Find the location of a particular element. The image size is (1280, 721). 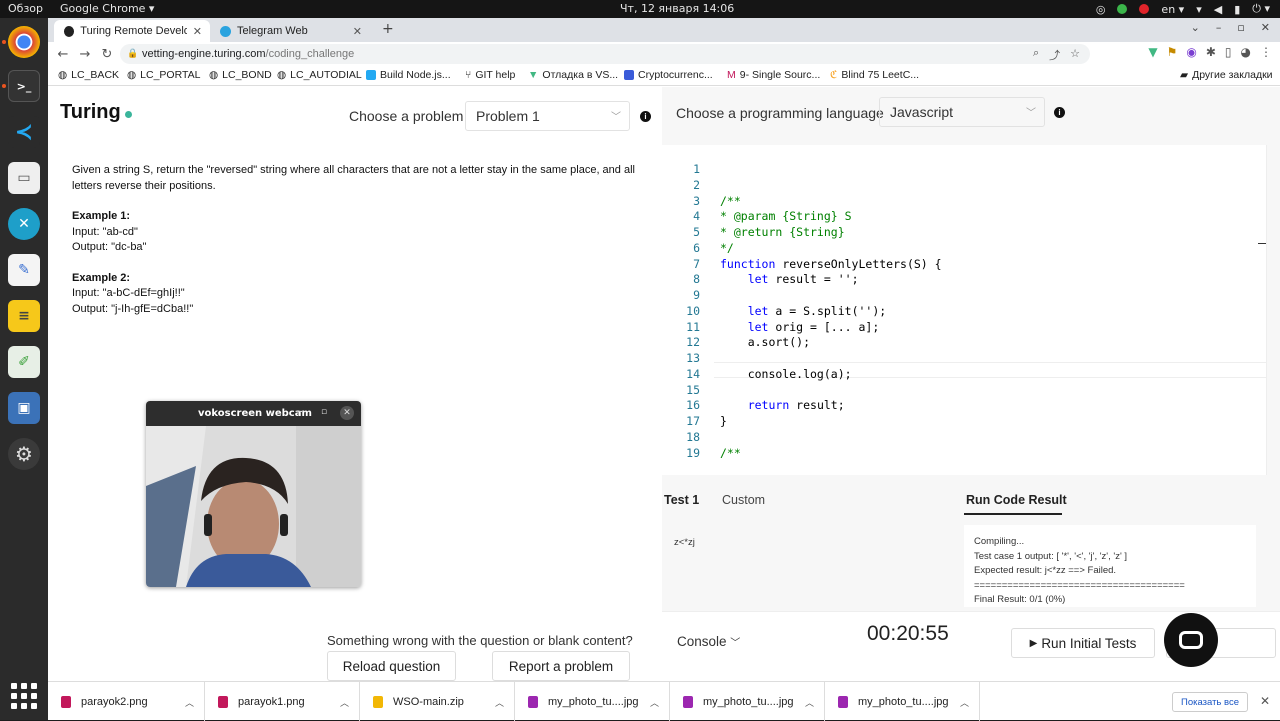

tab-test-1: Test 1 is located at coordinates (681, 500).